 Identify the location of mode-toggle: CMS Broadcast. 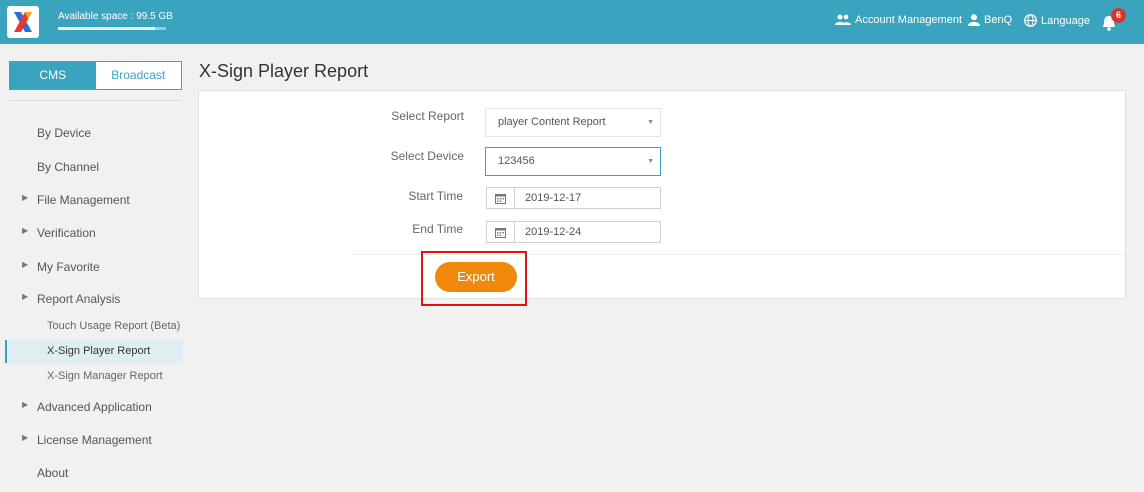
(95, 75).